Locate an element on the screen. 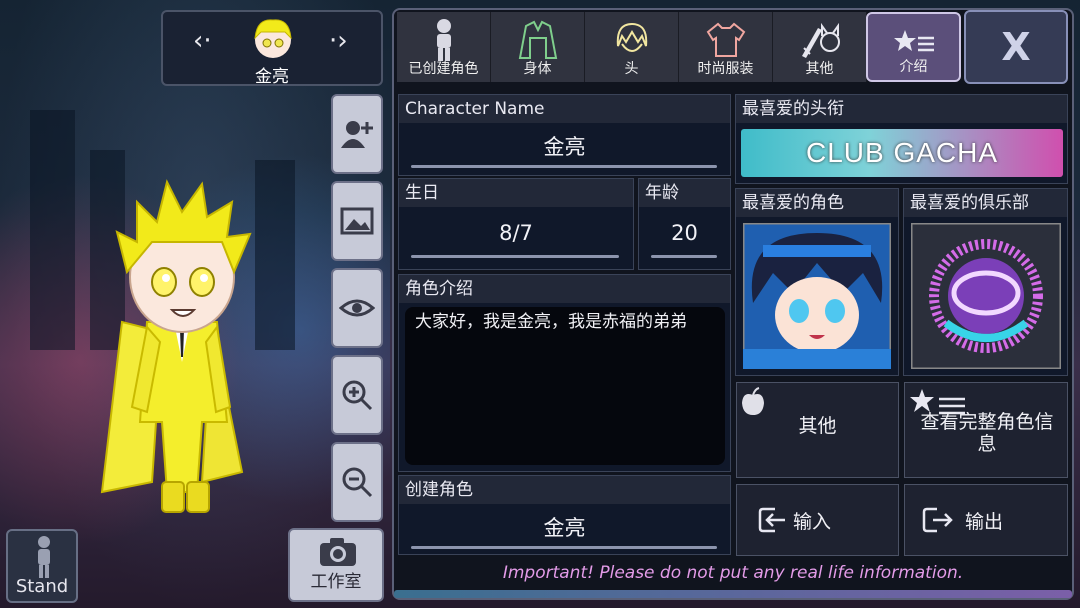 The image size is (1080, 608). favorite-character-box: 最喜爱的角色 is located at coordinates (817, 282).